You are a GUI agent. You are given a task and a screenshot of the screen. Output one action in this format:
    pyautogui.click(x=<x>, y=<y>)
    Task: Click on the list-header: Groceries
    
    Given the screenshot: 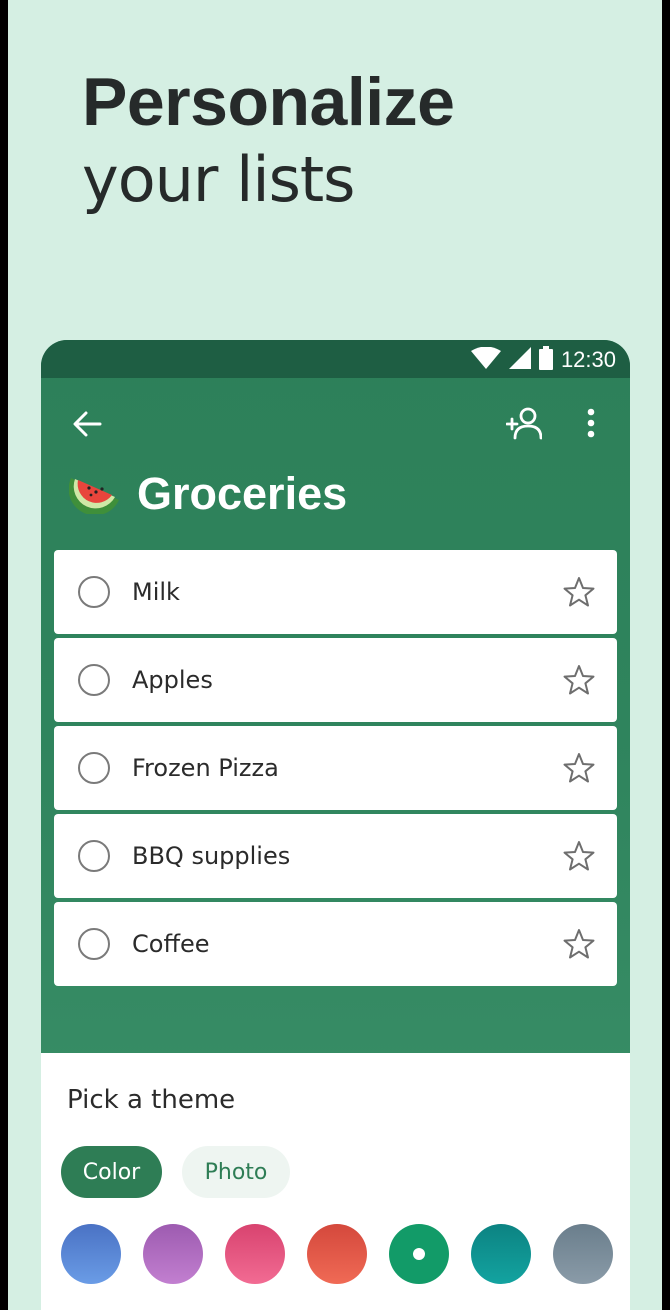 What is the action you would take?
    pyautogui.click(x=208, y=494)
    